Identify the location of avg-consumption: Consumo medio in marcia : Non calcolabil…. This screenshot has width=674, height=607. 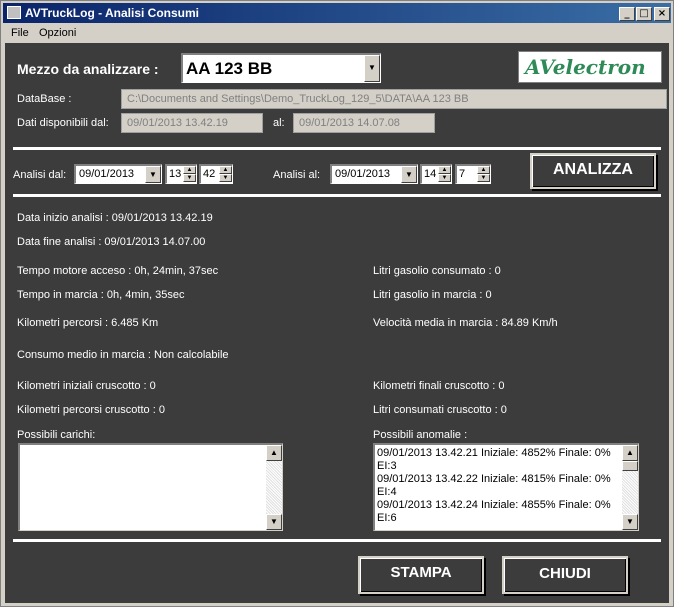
(123, 355).